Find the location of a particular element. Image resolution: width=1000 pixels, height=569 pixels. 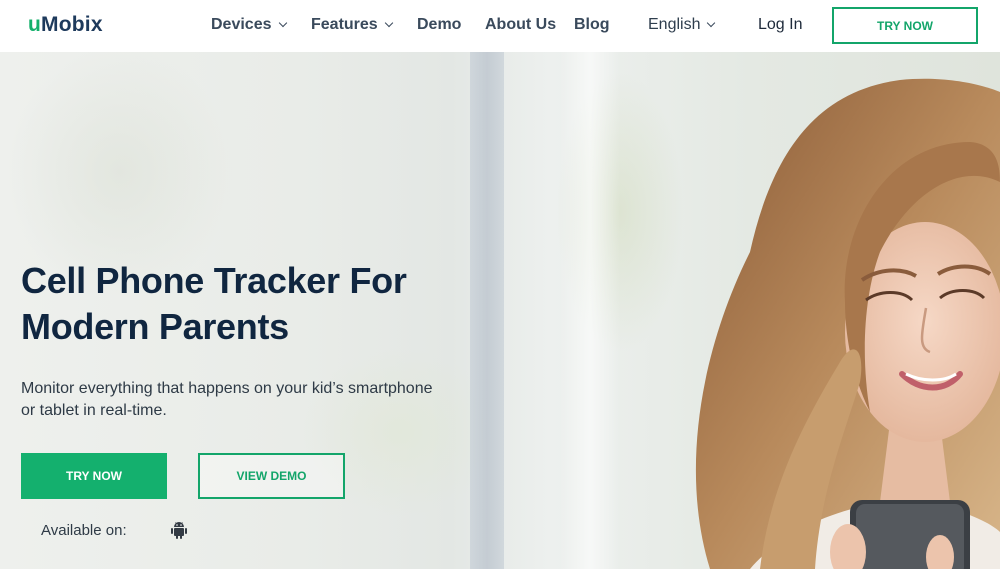

login-link: Log In is located at coordinates (780, 25).